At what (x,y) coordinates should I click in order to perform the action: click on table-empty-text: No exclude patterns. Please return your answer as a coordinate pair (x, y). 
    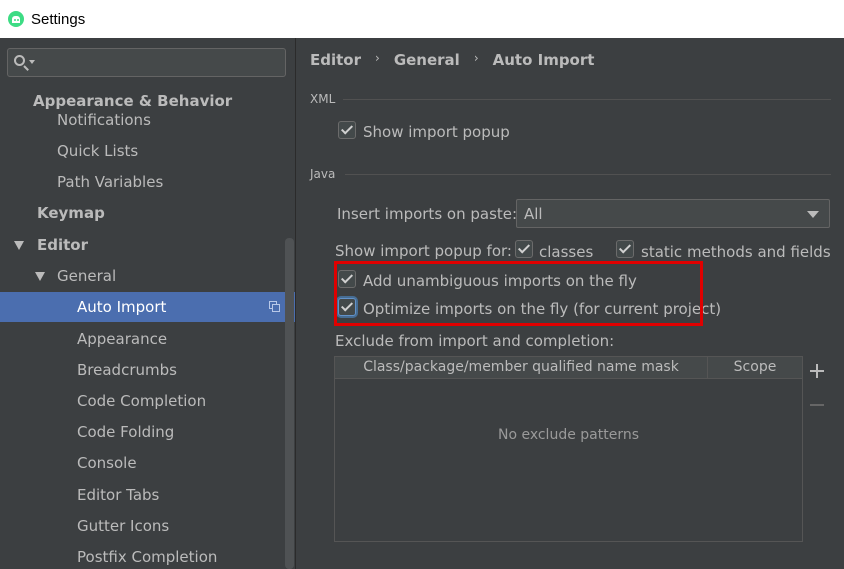
    Looking at the image, I should click on (568, 435).